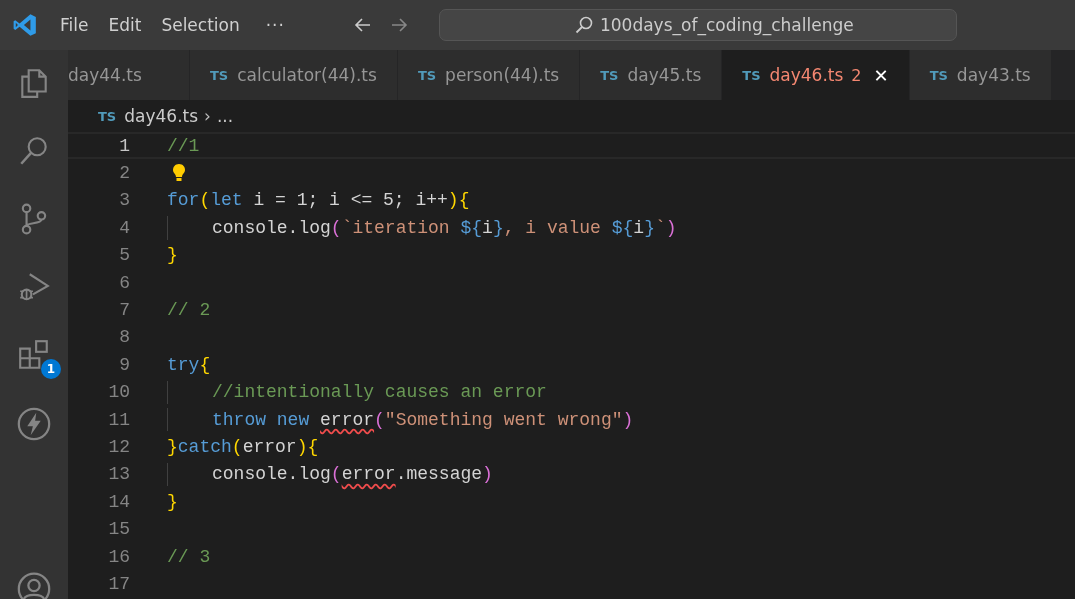 This screenshot has width=1075, height=599. What do you see at coordinates (881, 75) in the screenshot?
I see `close-icon: ✕` at bounding box center [881, 75].